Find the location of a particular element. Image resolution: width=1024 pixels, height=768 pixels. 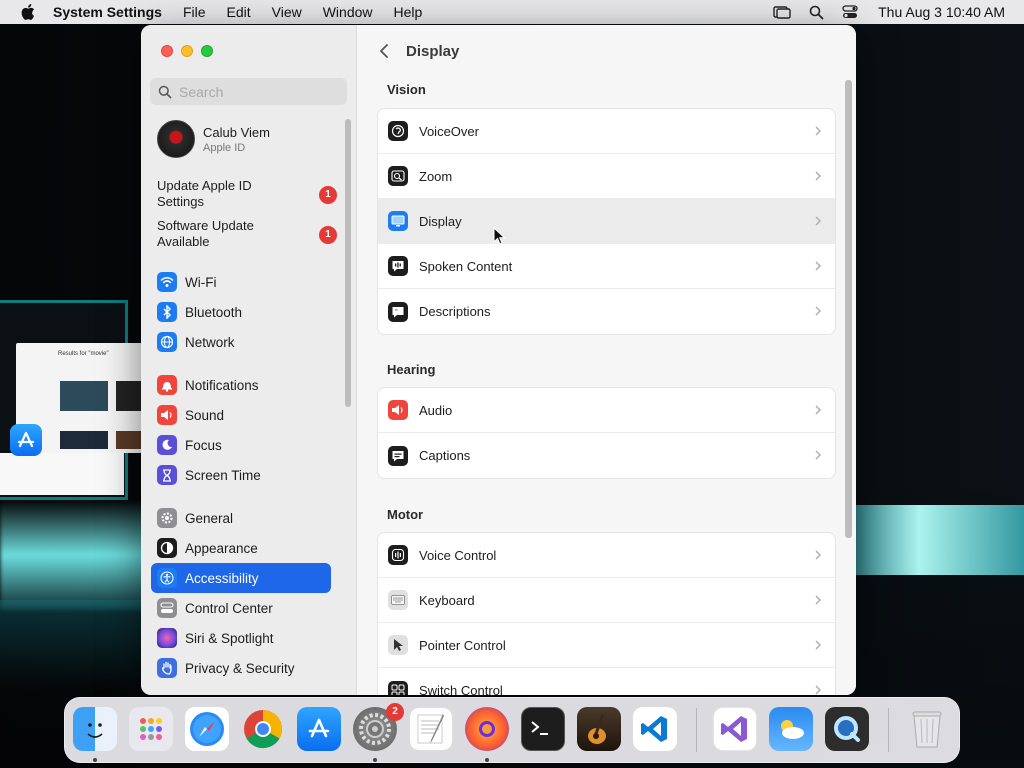

row-descriptions: " Descriptions is located at coordinates (606, 311).